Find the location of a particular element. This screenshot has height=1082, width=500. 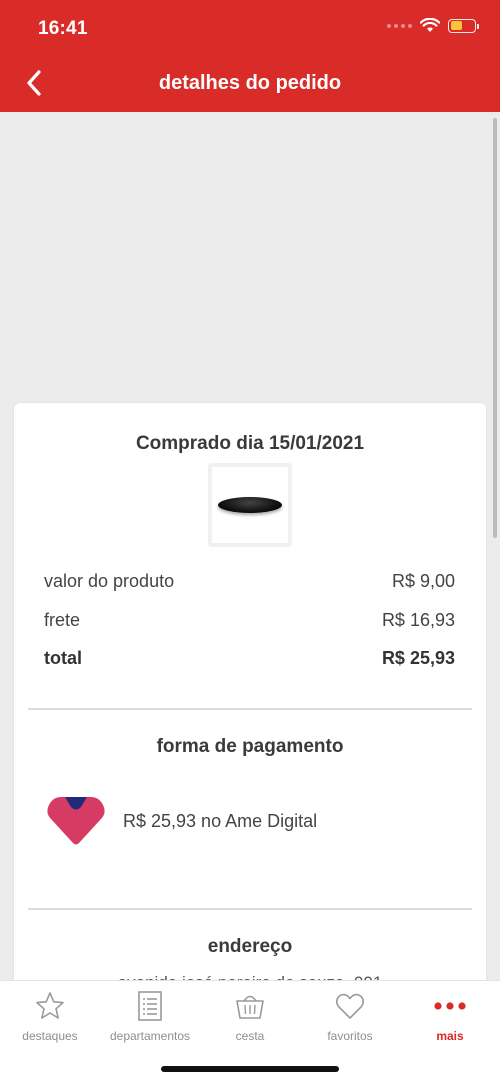

status-indicators is located at coordinates (433, 25).